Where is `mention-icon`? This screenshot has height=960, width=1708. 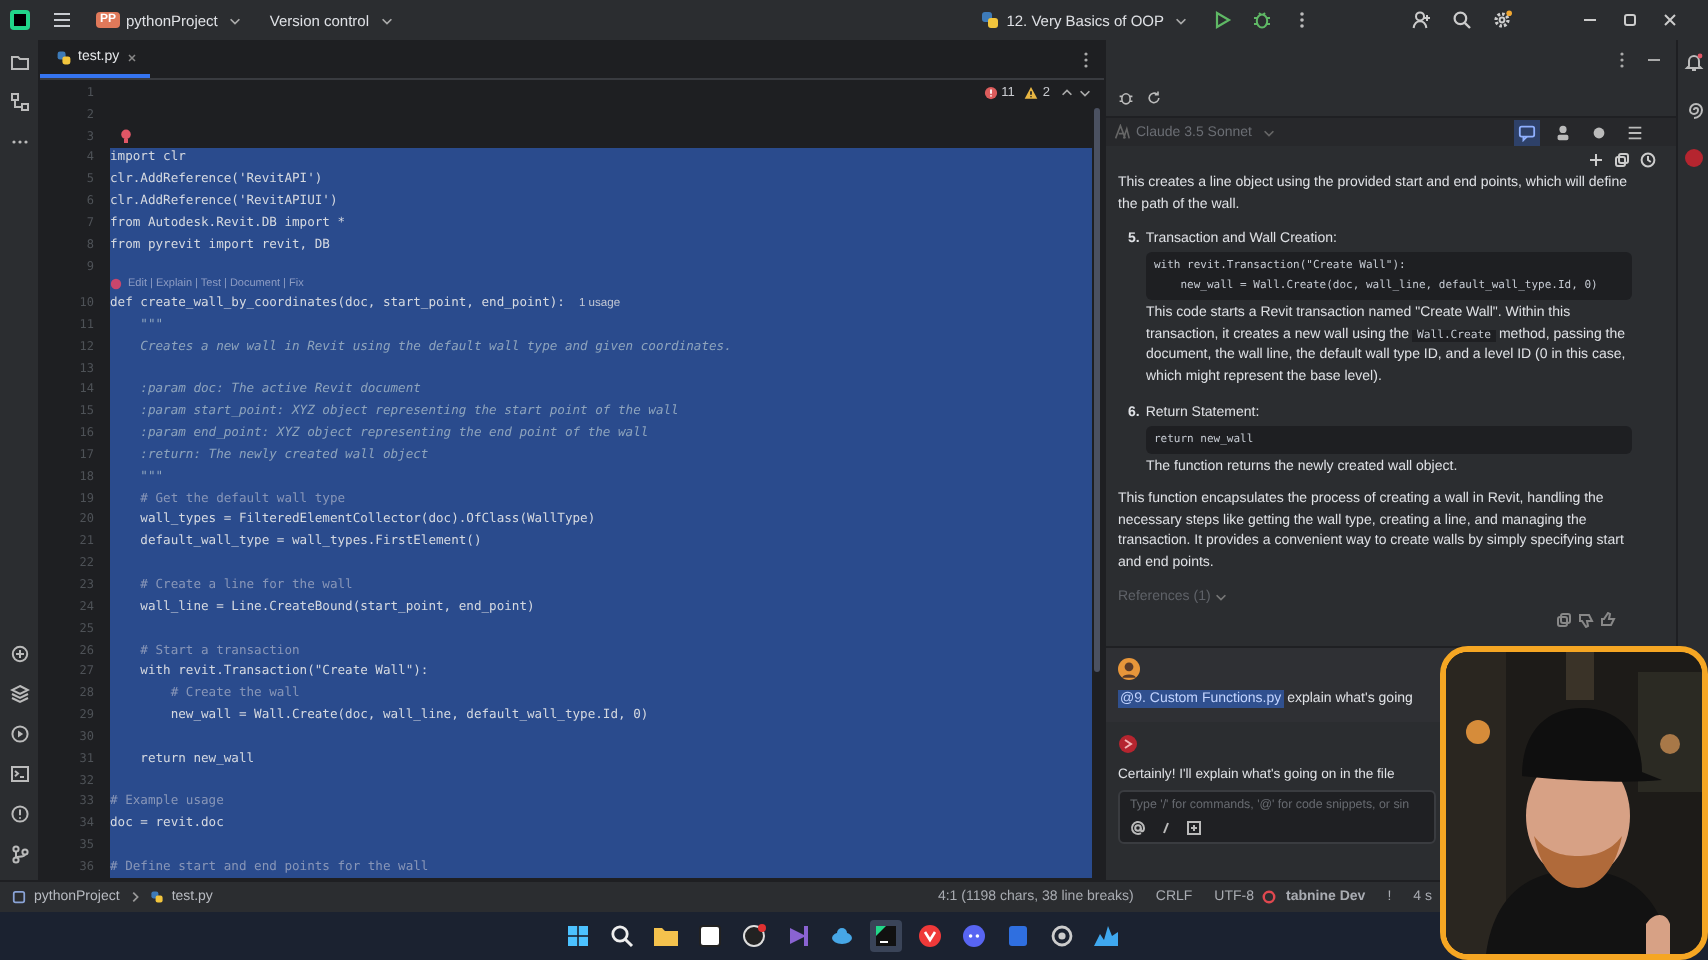
mention-icon is located at coordinates (1138, 827).